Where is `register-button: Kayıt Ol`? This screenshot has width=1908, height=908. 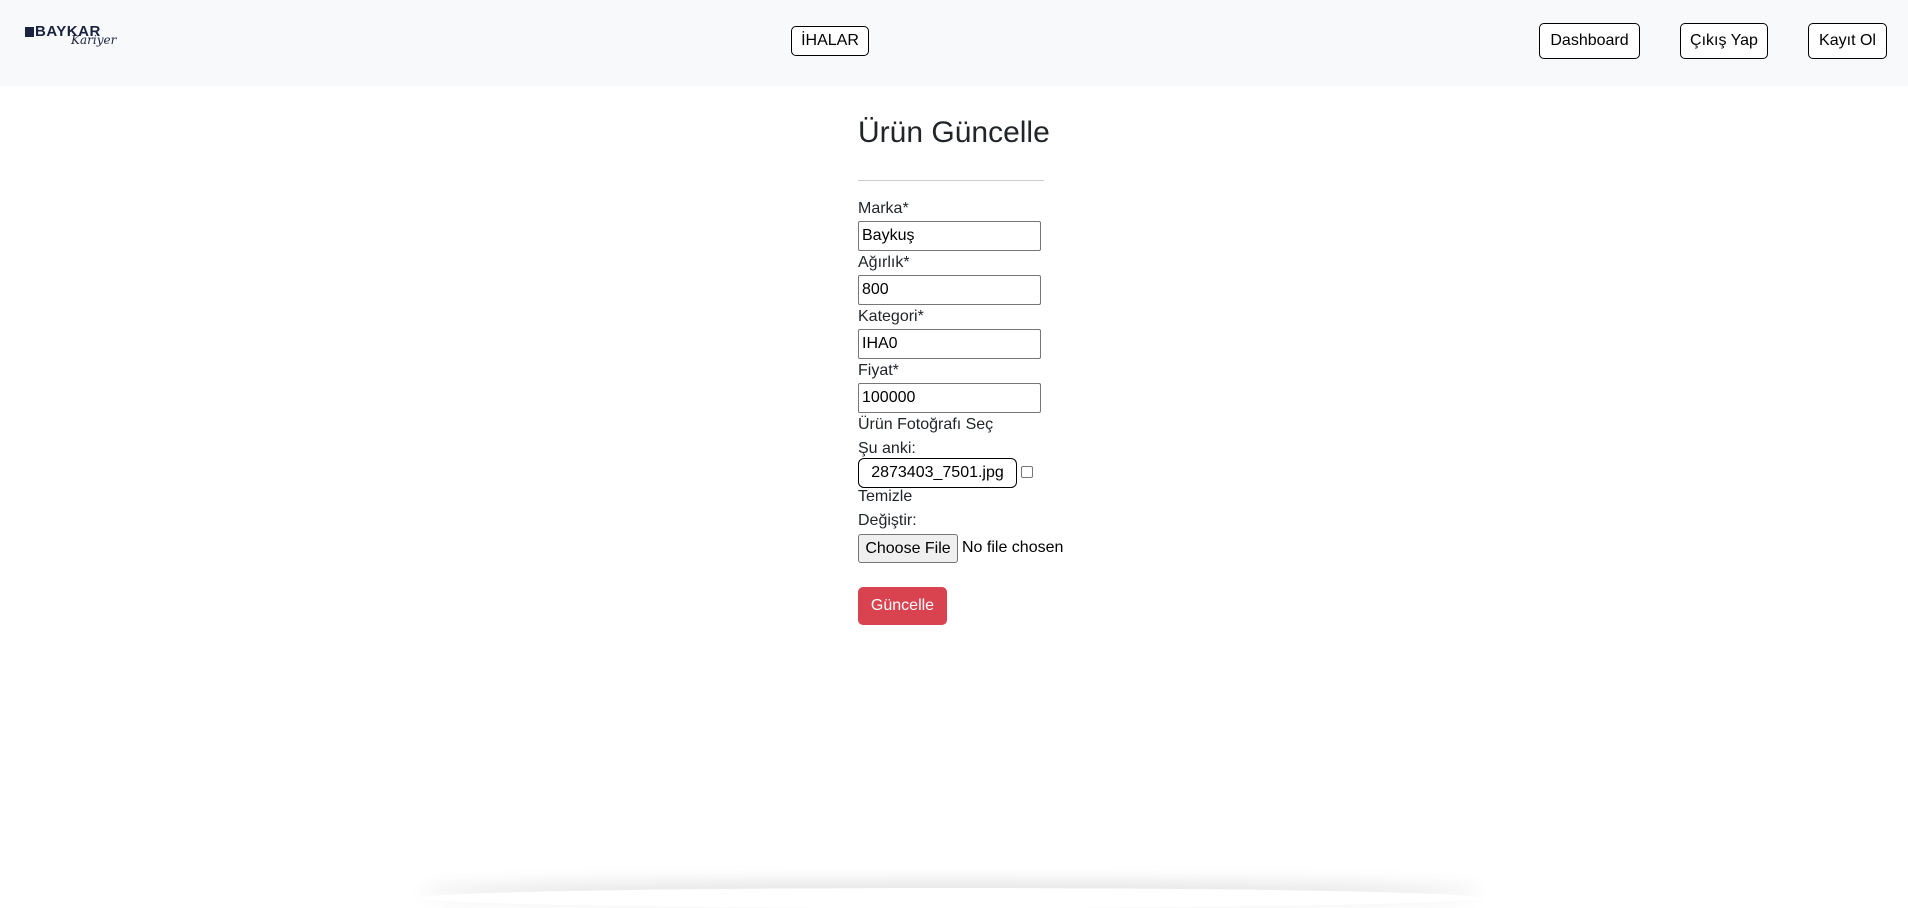 register-button: Kayıt Ol is located at coordinates (1847, 41).